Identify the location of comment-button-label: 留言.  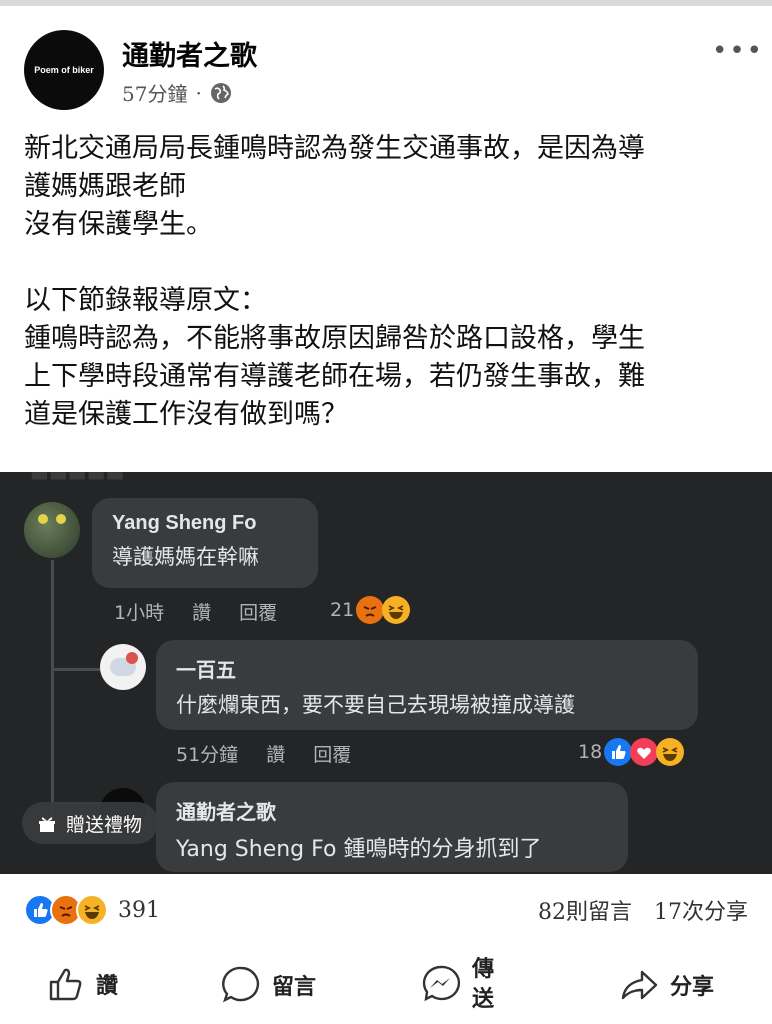
(294, 987).